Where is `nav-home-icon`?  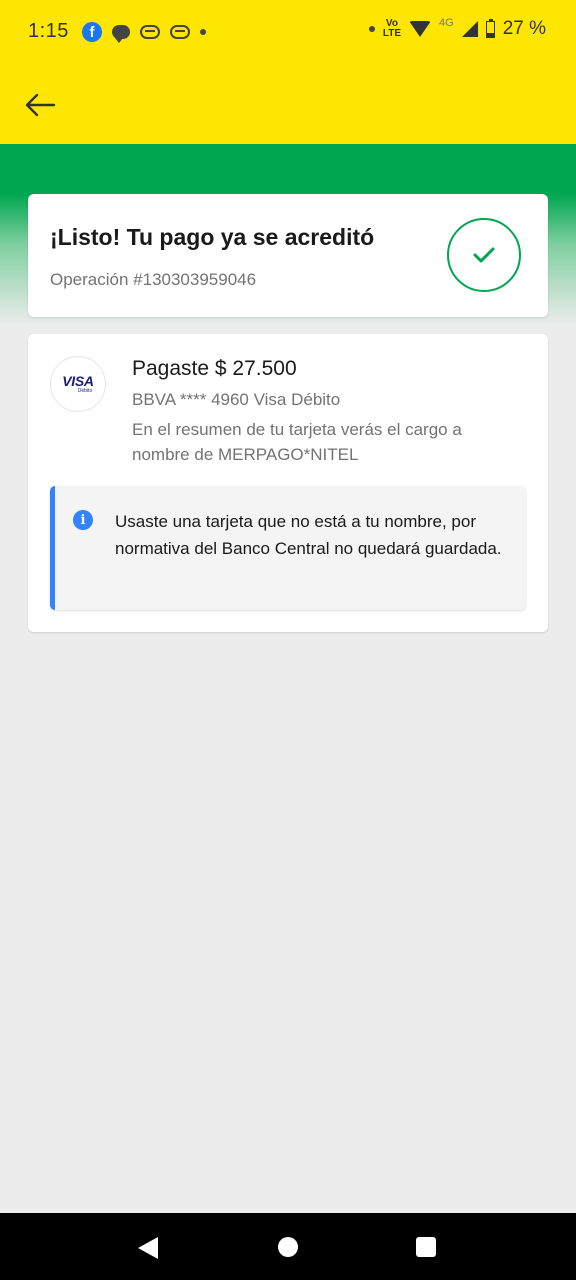
nav-home-icon is located at coordinates (288, 1247).